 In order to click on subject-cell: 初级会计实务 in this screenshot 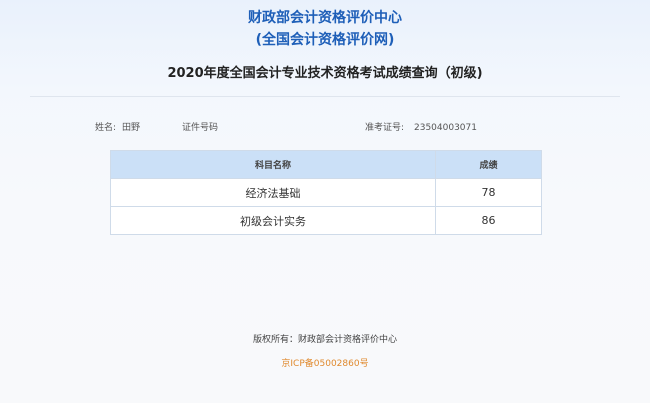, I will do `click(273, 220)`.